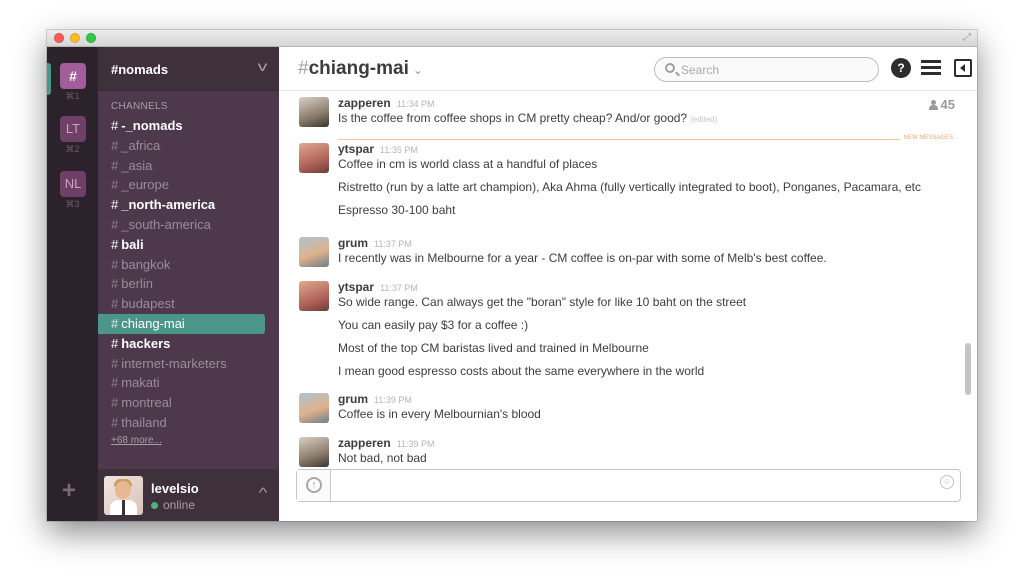 The image size is (1024, 586). What do you see at coordinates (628, 69) in the screenshot?
I see `channel-header: #chiang-mai⌄ ?` at bounding box center [628, 69].